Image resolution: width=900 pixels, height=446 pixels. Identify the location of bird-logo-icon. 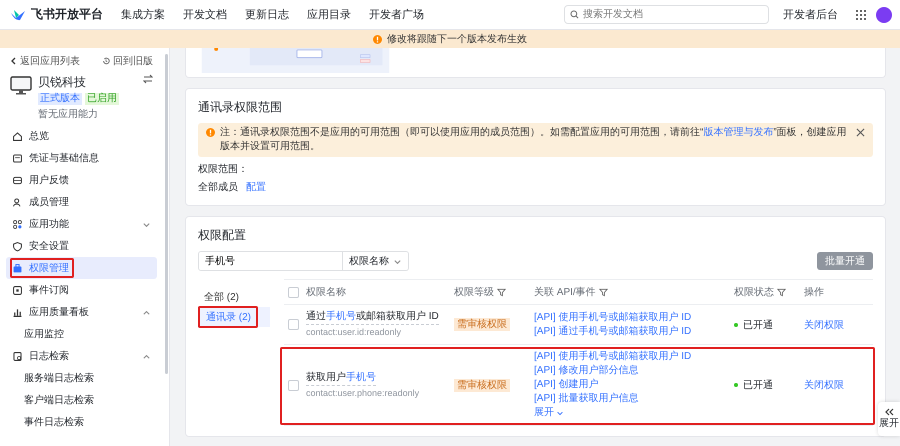
(18, 14).